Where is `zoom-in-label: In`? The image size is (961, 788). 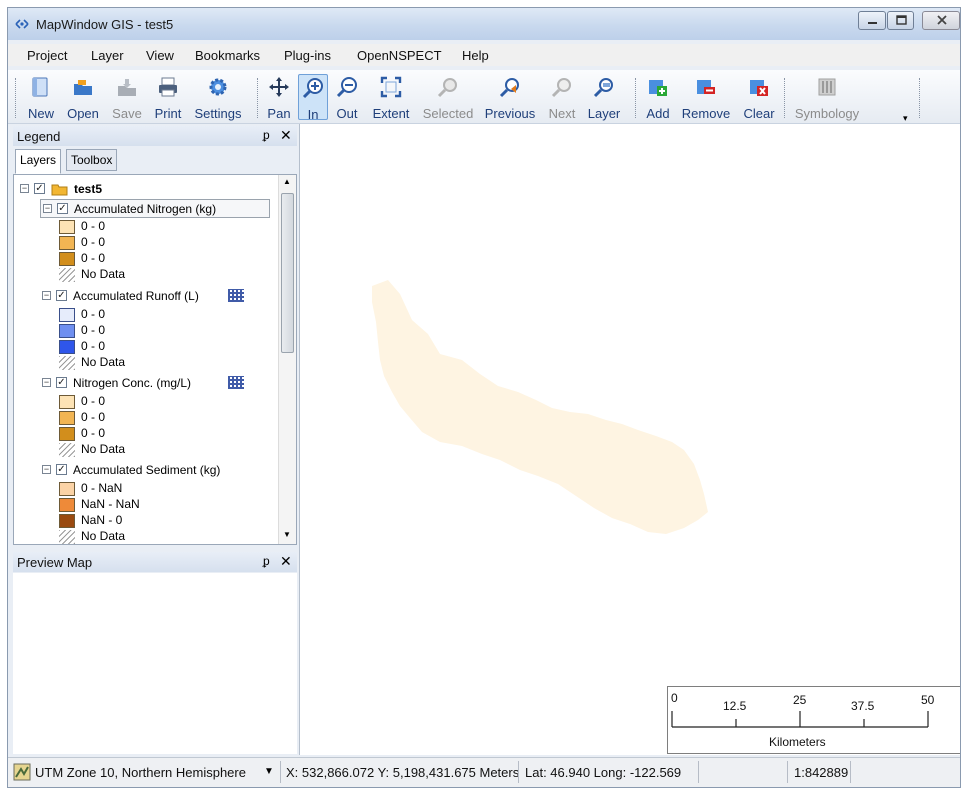 zoom-in-label: In is located at coordinates (313, 114).